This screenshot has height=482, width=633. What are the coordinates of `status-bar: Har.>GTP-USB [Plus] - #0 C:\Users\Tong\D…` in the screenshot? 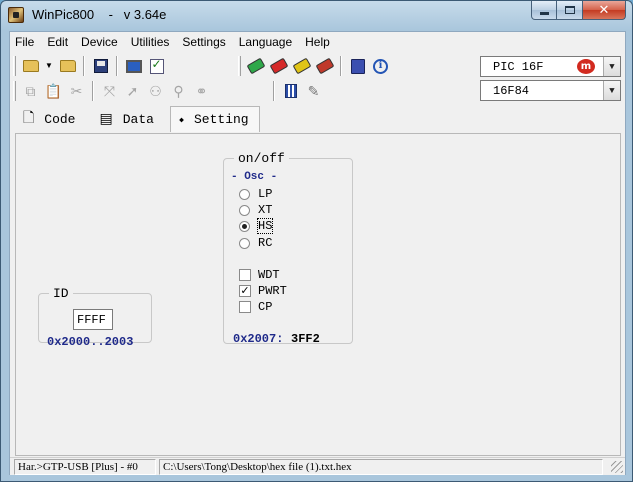 It's located at (317, 466).